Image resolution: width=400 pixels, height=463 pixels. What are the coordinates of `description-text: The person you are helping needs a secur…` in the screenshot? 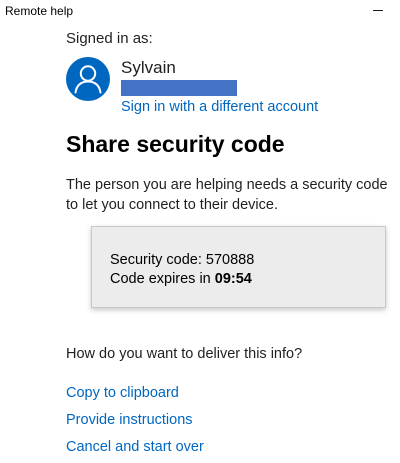 It's located at (227, 195).